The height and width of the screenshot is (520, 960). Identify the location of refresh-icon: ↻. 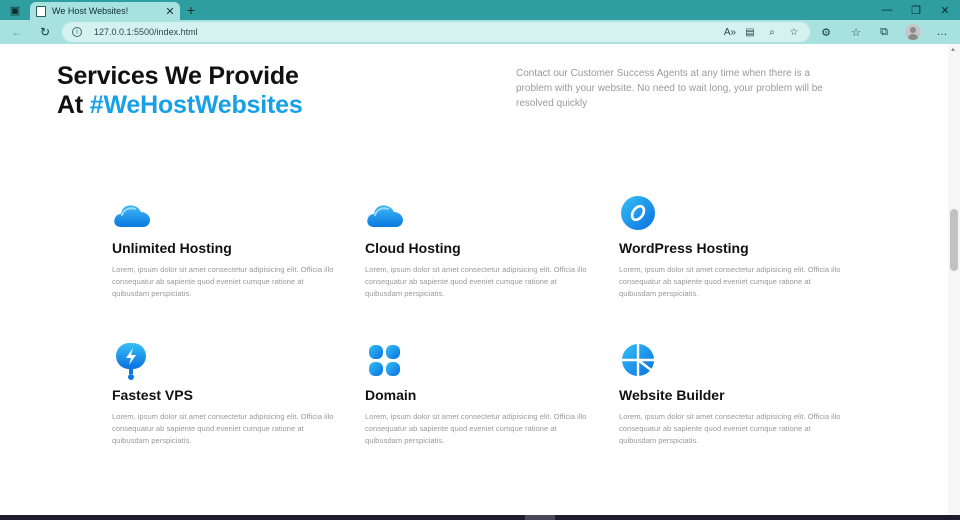
(45, 32).